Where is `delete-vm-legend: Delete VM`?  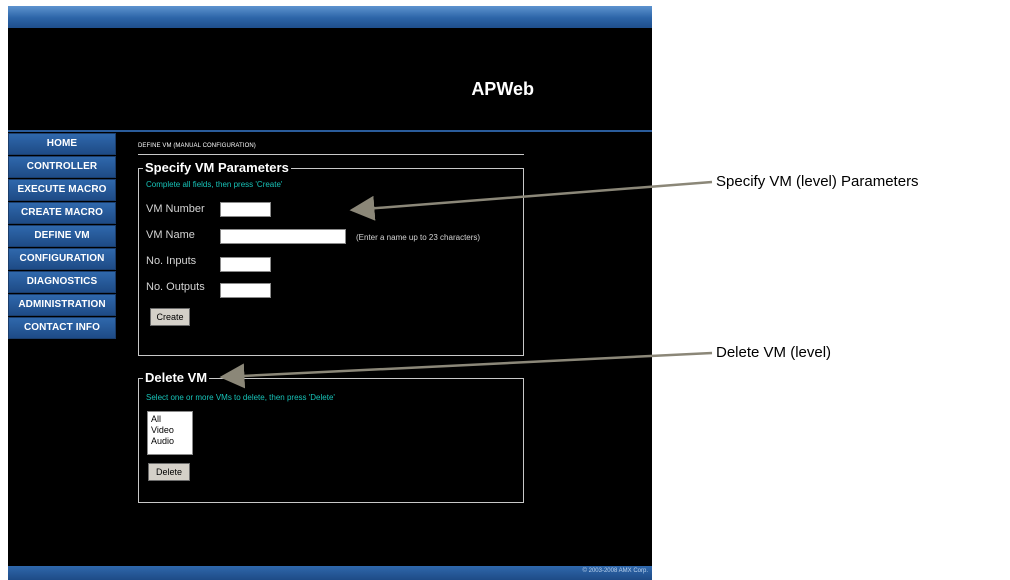 delete-vm-legend: Delete VM is located at coordinates (176, 377).